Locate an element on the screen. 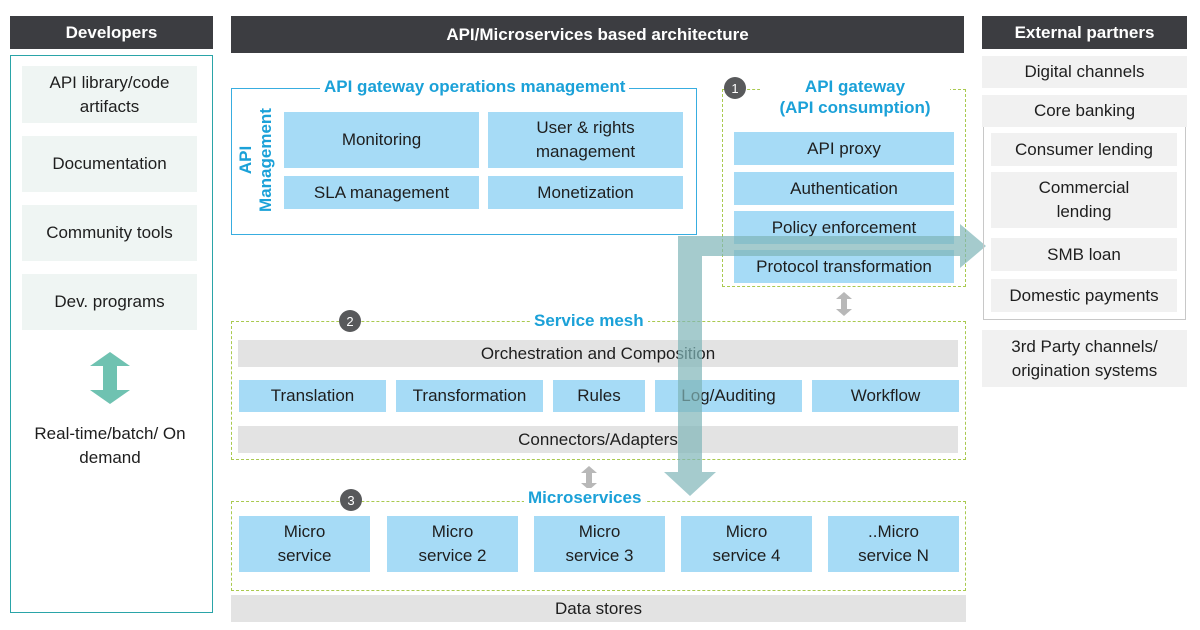 This screenshot has width=1200, height=630. core-smb-loan: SMB loan is located at coordinates (1084, 254).